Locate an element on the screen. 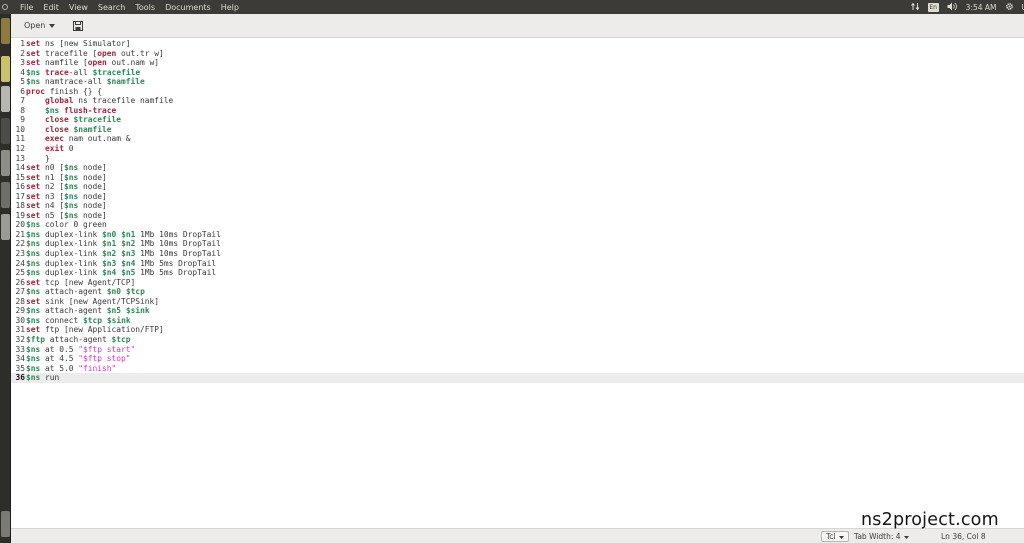  line-text: set sink [new Agent/TCPSink] is located at coordinates (92, 302).